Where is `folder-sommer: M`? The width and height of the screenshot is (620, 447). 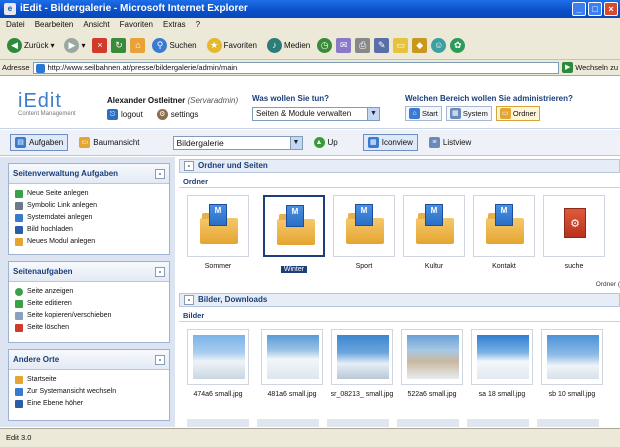 folder-sommer: M is located at coordinates (218, 226).